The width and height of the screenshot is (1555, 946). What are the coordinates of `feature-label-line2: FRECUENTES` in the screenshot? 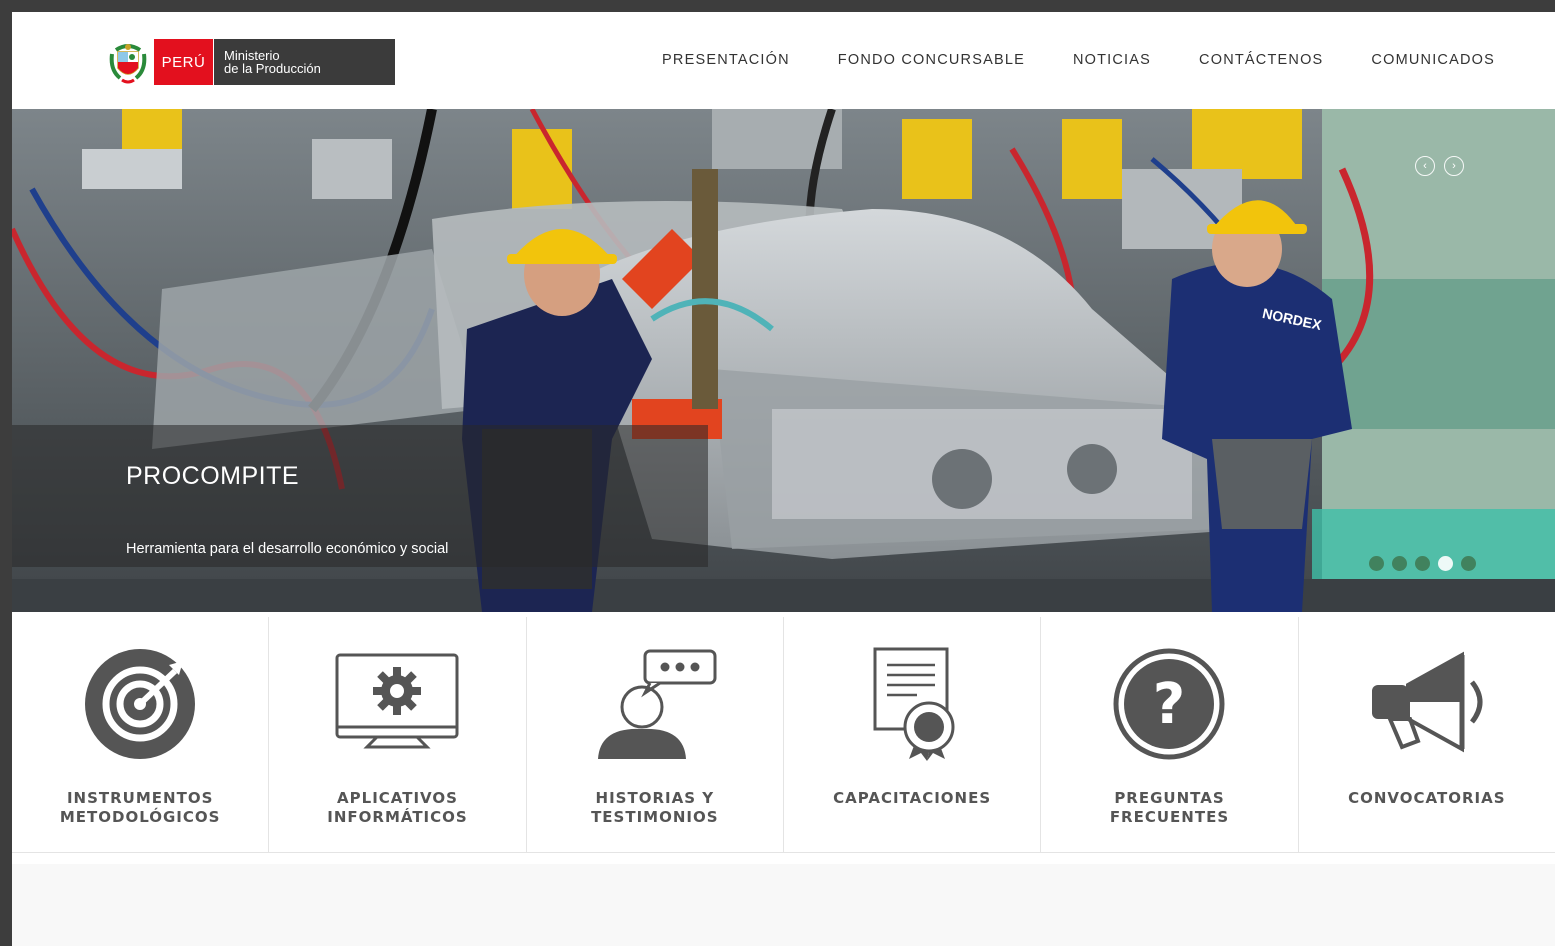 It's located at (1169, 817).